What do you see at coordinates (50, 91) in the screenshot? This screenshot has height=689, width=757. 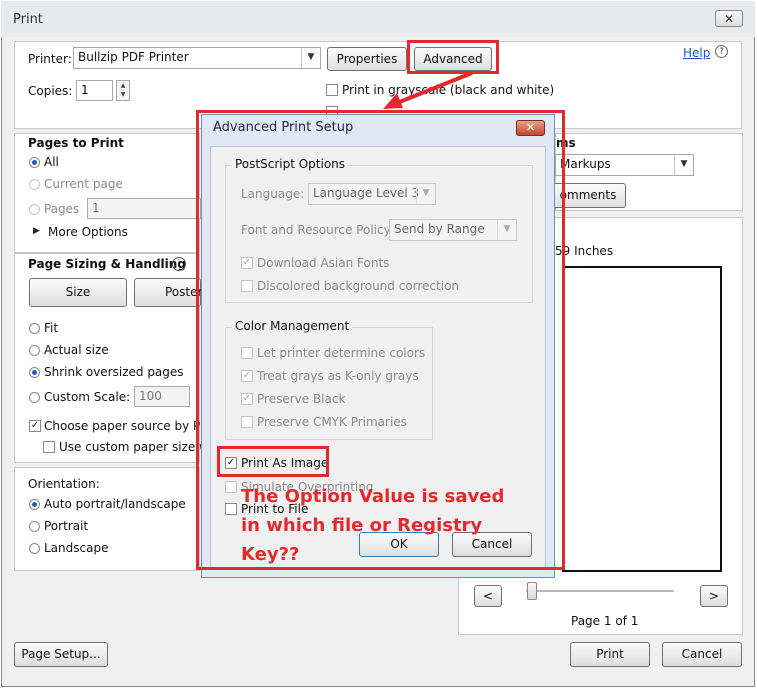 I see `copies-label: Copies:` at bounding box center [50, 91].